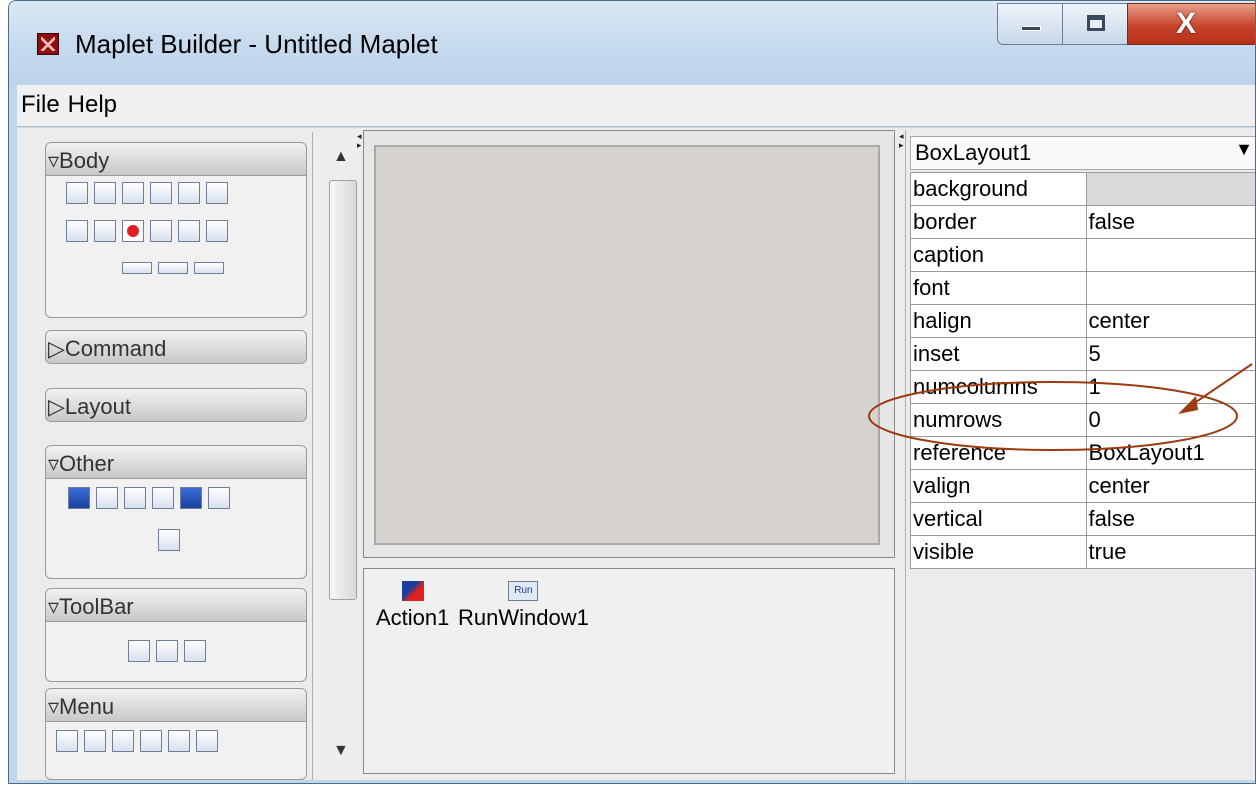 The image size is (1256, 786). I want to click on minimize-button, so click(1030, 24).